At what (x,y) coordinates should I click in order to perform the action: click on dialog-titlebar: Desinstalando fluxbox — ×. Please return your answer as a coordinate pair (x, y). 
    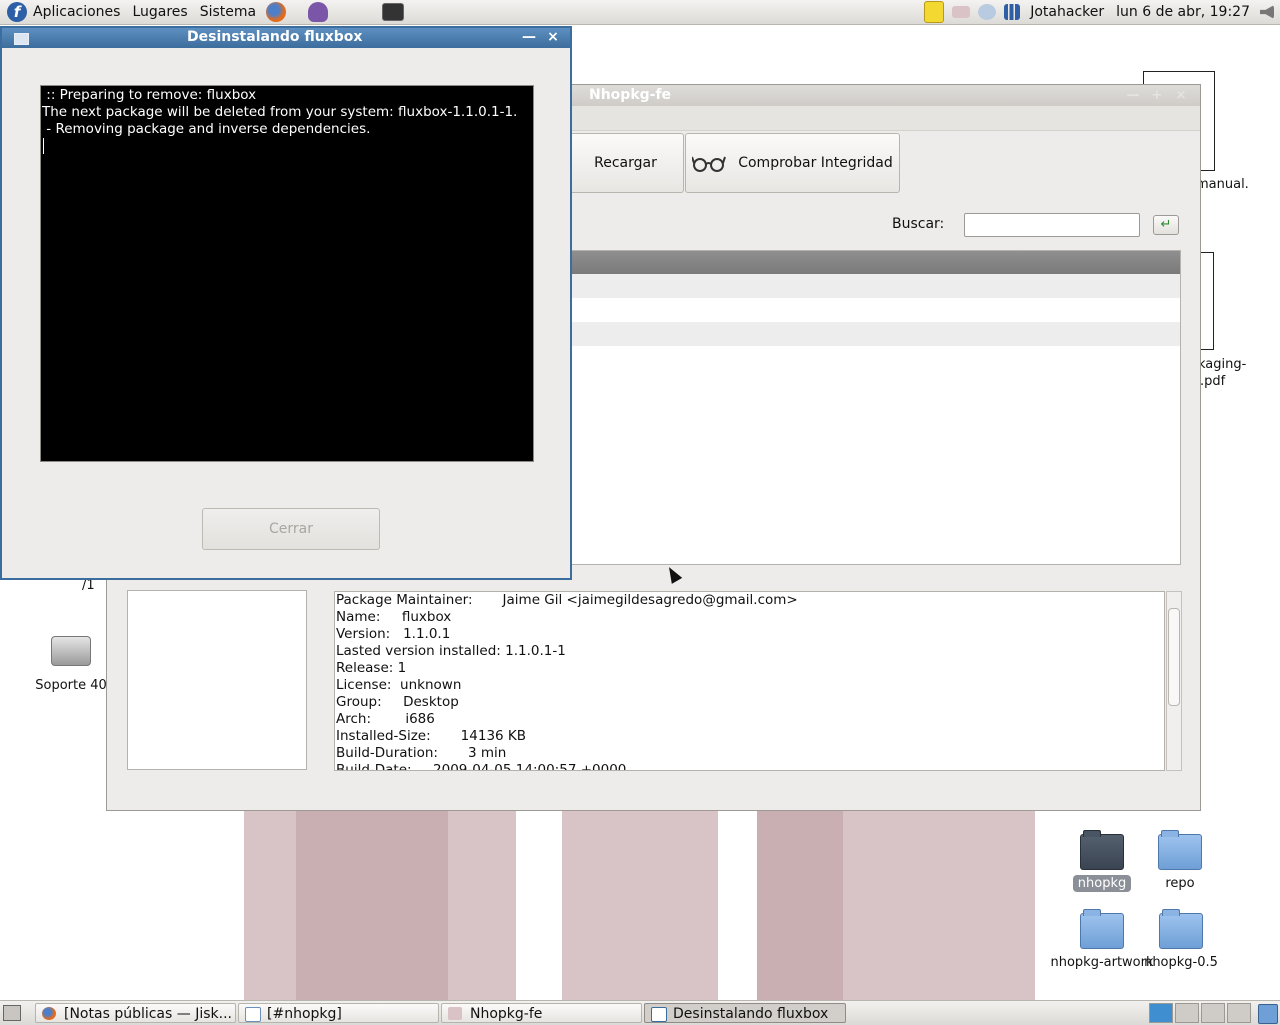
    Looking at the image, I should click on (286, 38).